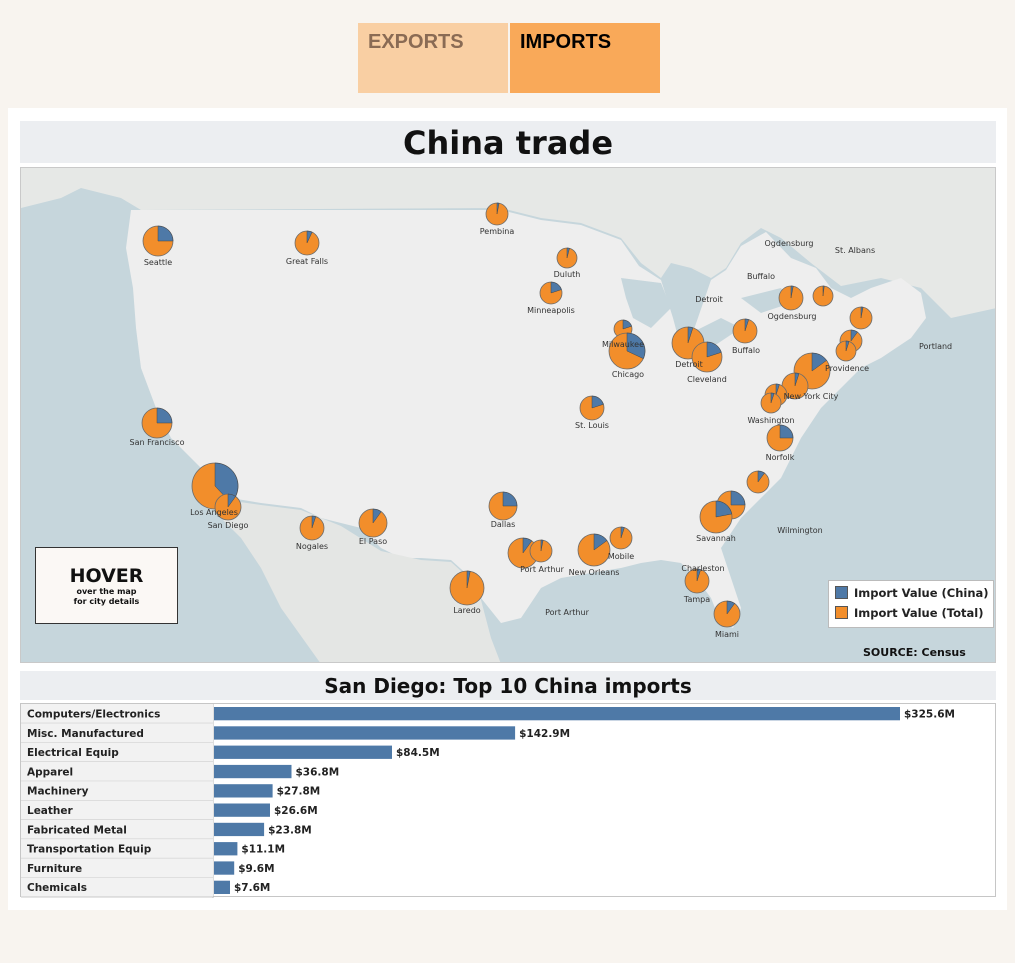 This screenshot has height=963, width=1015. What do you see at coordinates (228, 525) in the screenshot?
I see `city-label-san-diego: San Diego` at bounding box center [228, 525].